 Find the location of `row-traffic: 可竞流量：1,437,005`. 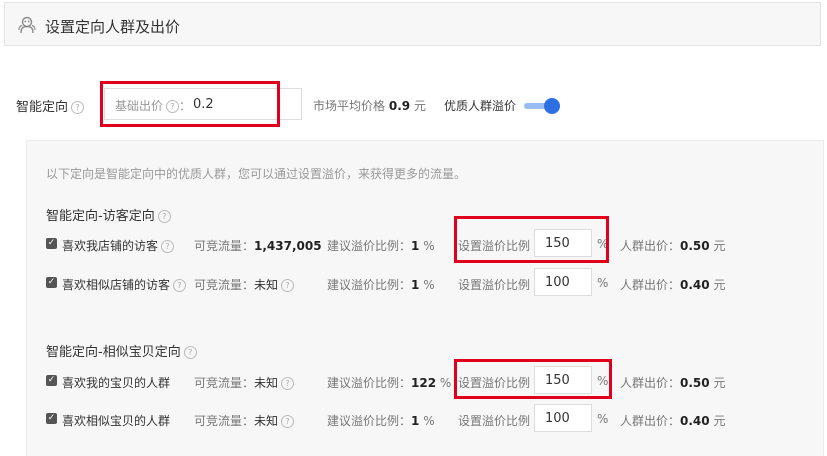

row-traffic: 可竞流量：1,437,005 is located at coordinates (258, 246).